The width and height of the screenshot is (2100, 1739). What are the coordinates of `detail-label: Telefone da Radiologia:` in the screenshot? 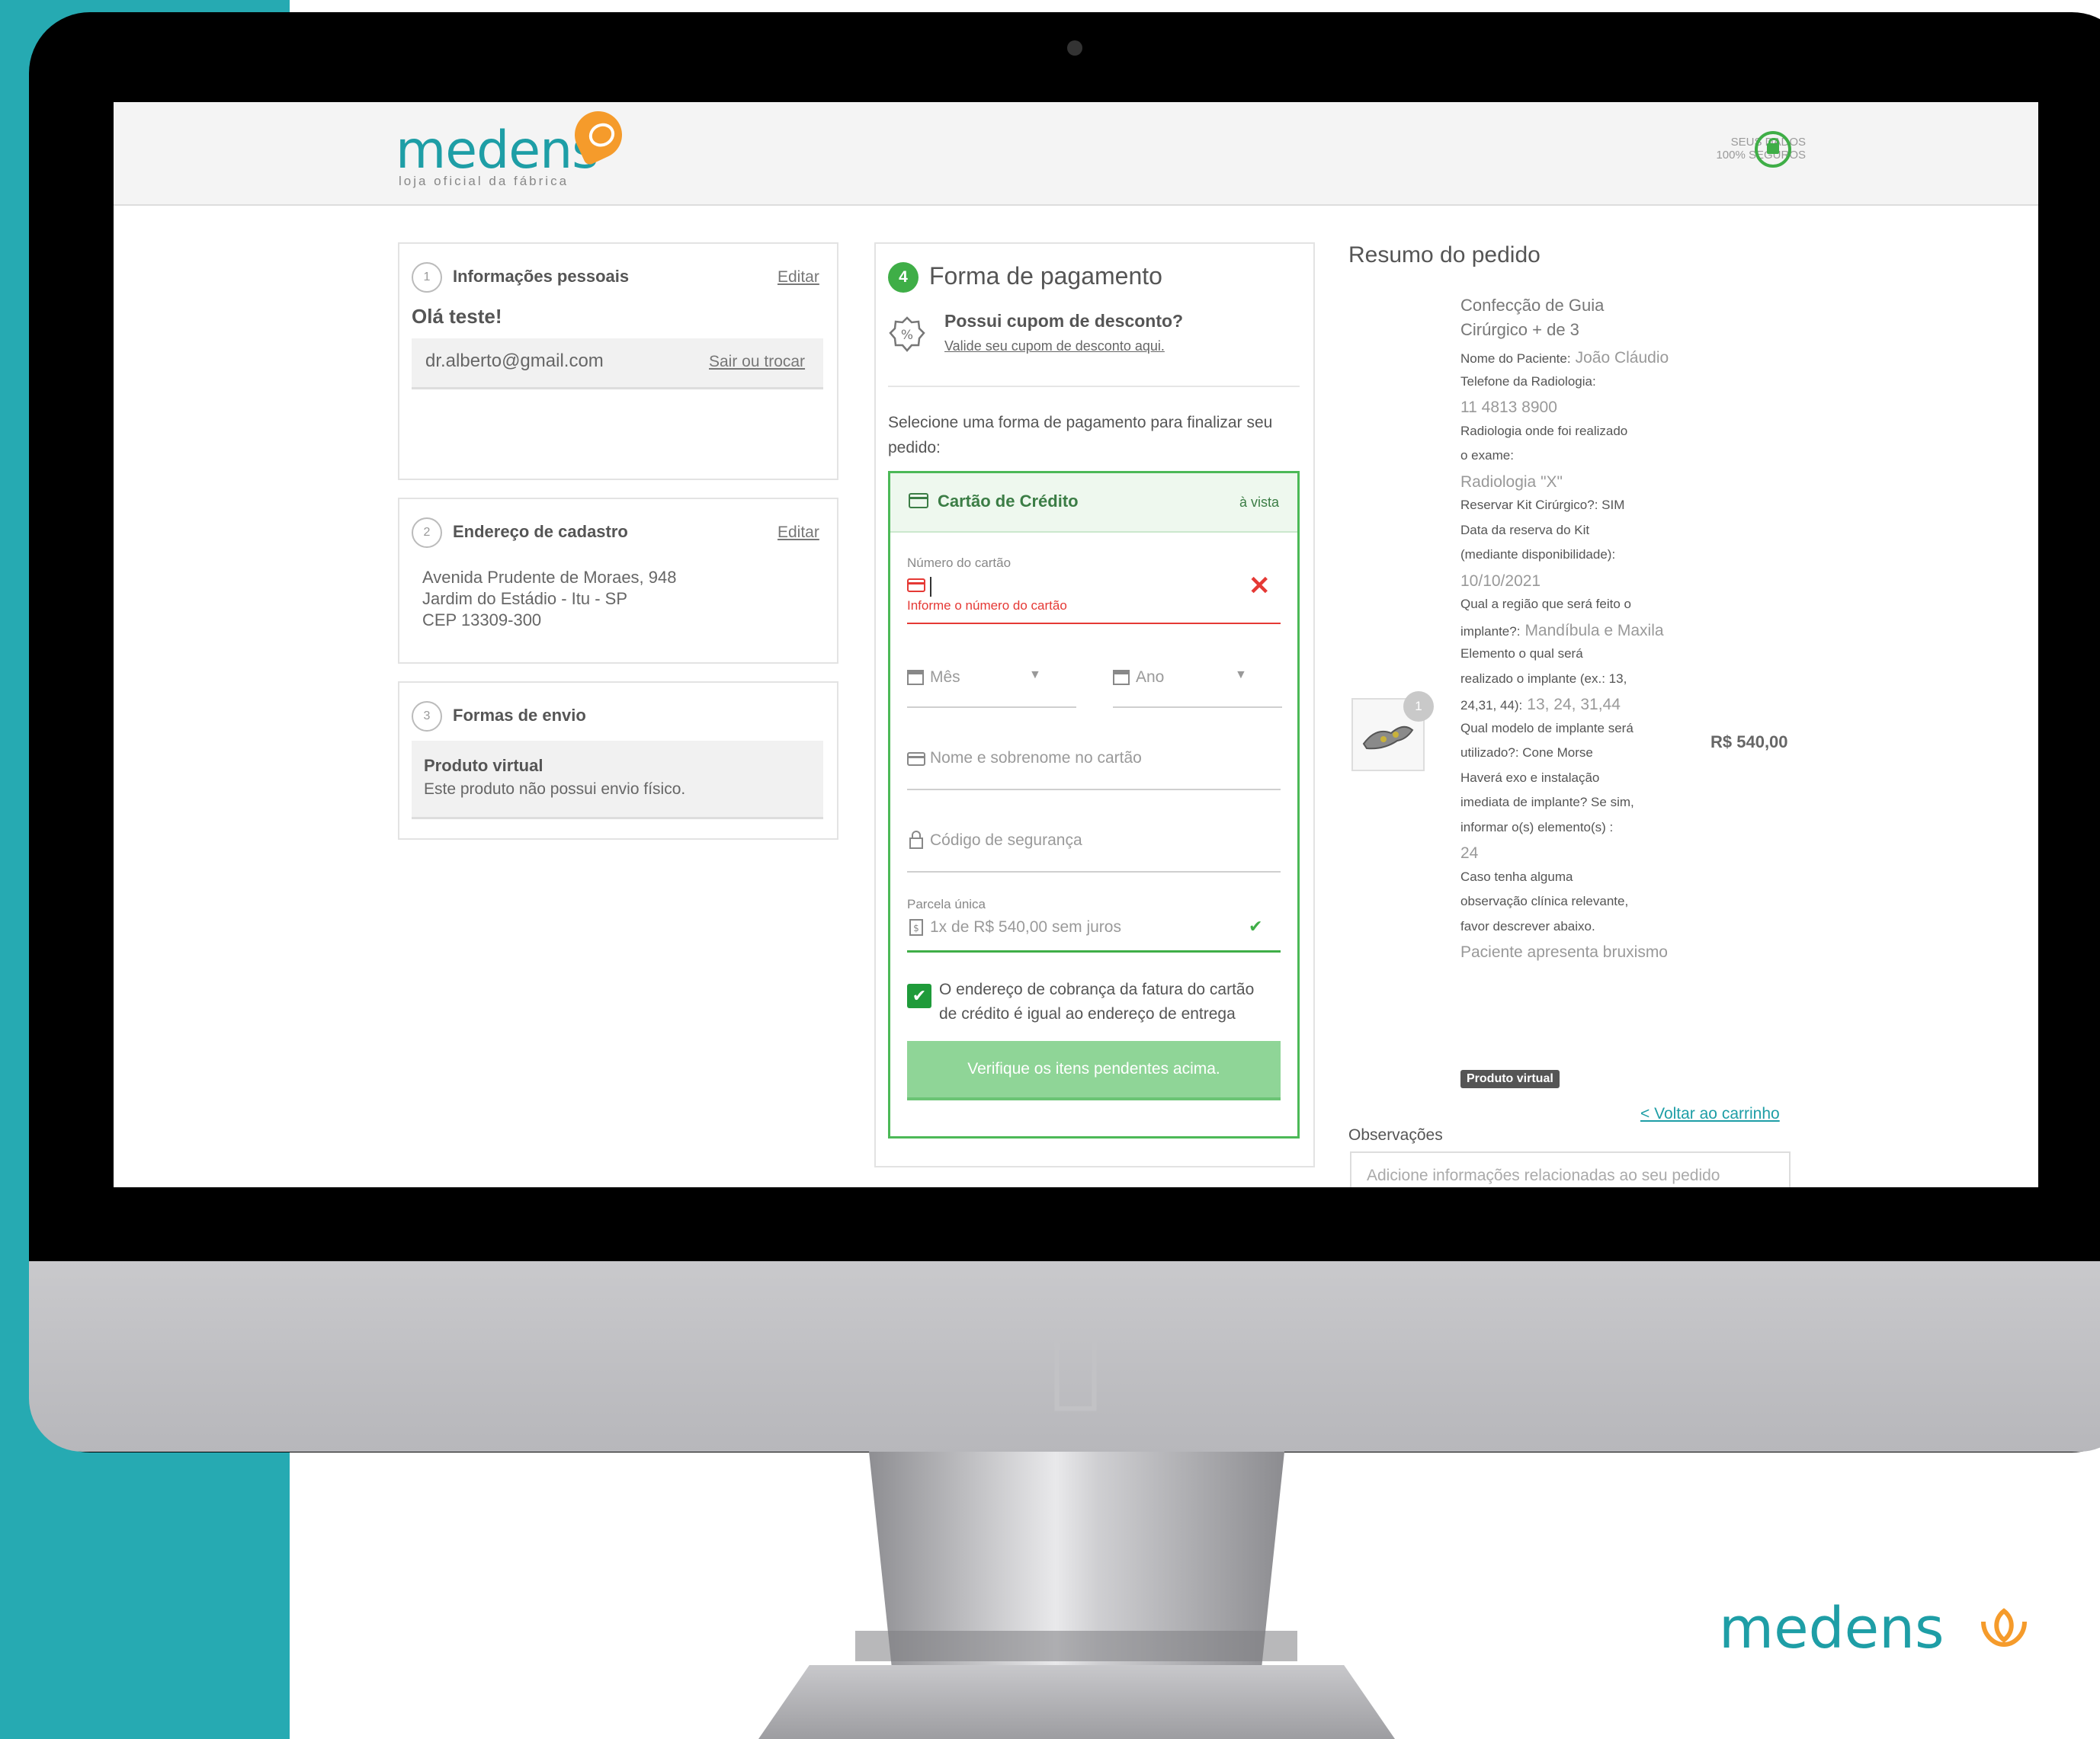 It's located at (1528, 381).